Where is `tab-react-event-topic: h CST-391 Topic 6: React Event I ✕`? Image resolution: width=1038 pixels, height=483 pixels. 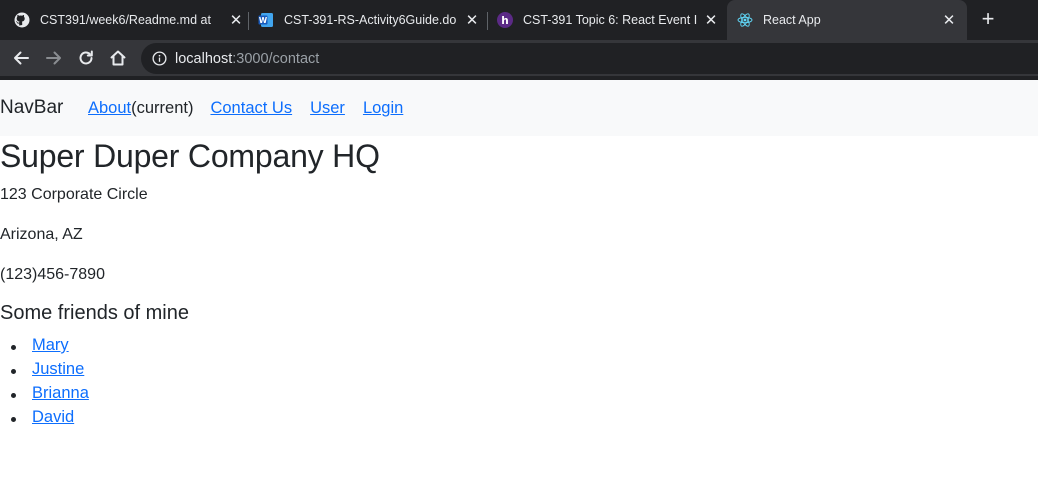
tab-react-event-topic: h CST-391 Topic 6: React Event I ✕ is located at coordinates (608, 20).